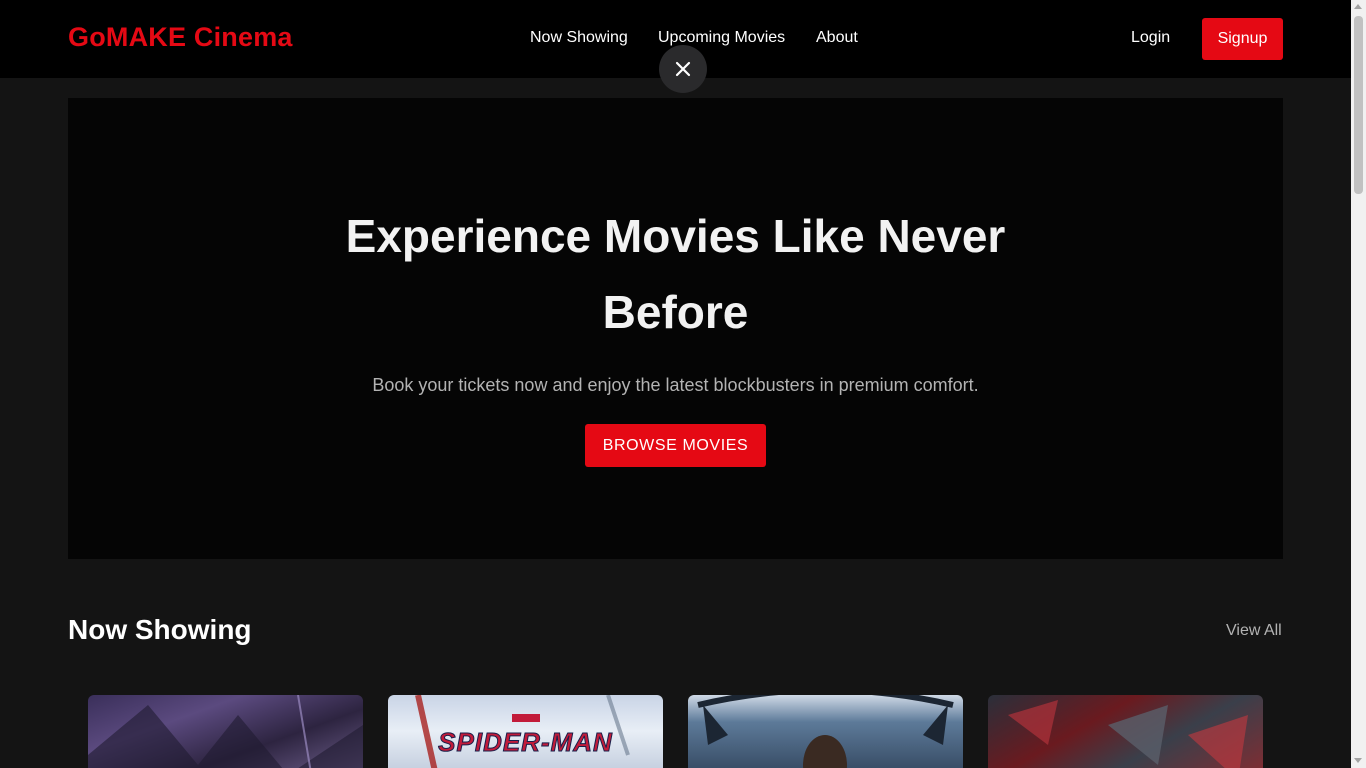 This screenshot has width=1366, height=768. I want to click on browse-movies-button: BROWSE MOVIES, so click(675, 445).